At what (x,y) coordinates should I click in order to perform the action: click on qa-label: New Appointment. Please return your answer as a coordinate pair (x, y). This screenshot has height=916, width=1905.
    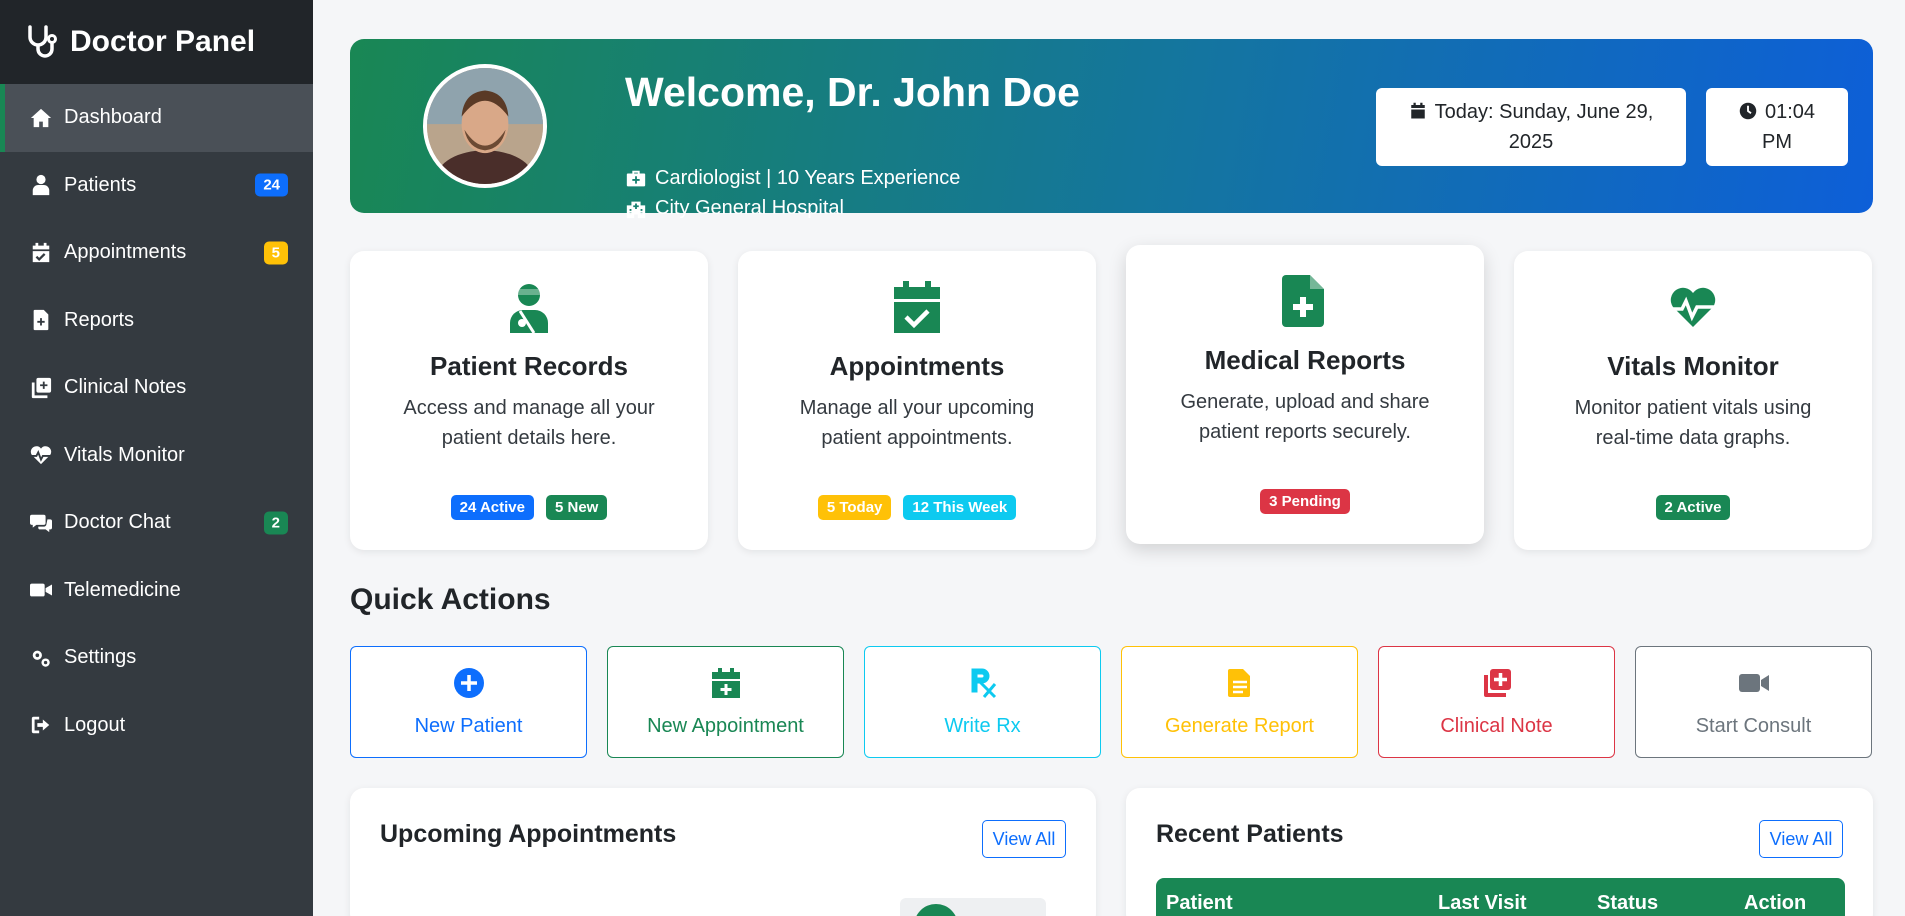
    Looking at the image, I should click on (725, 726).